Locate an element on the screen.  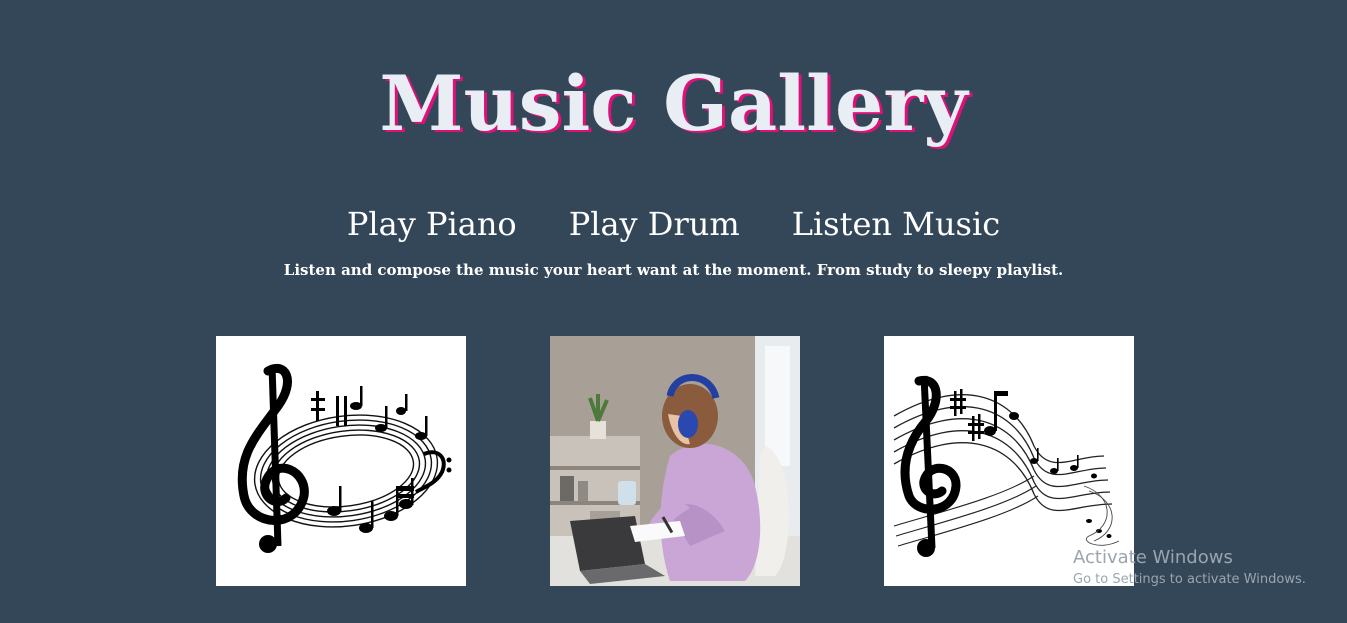
watermark-title: Activate Windows is located at coordinates (1153, 557).